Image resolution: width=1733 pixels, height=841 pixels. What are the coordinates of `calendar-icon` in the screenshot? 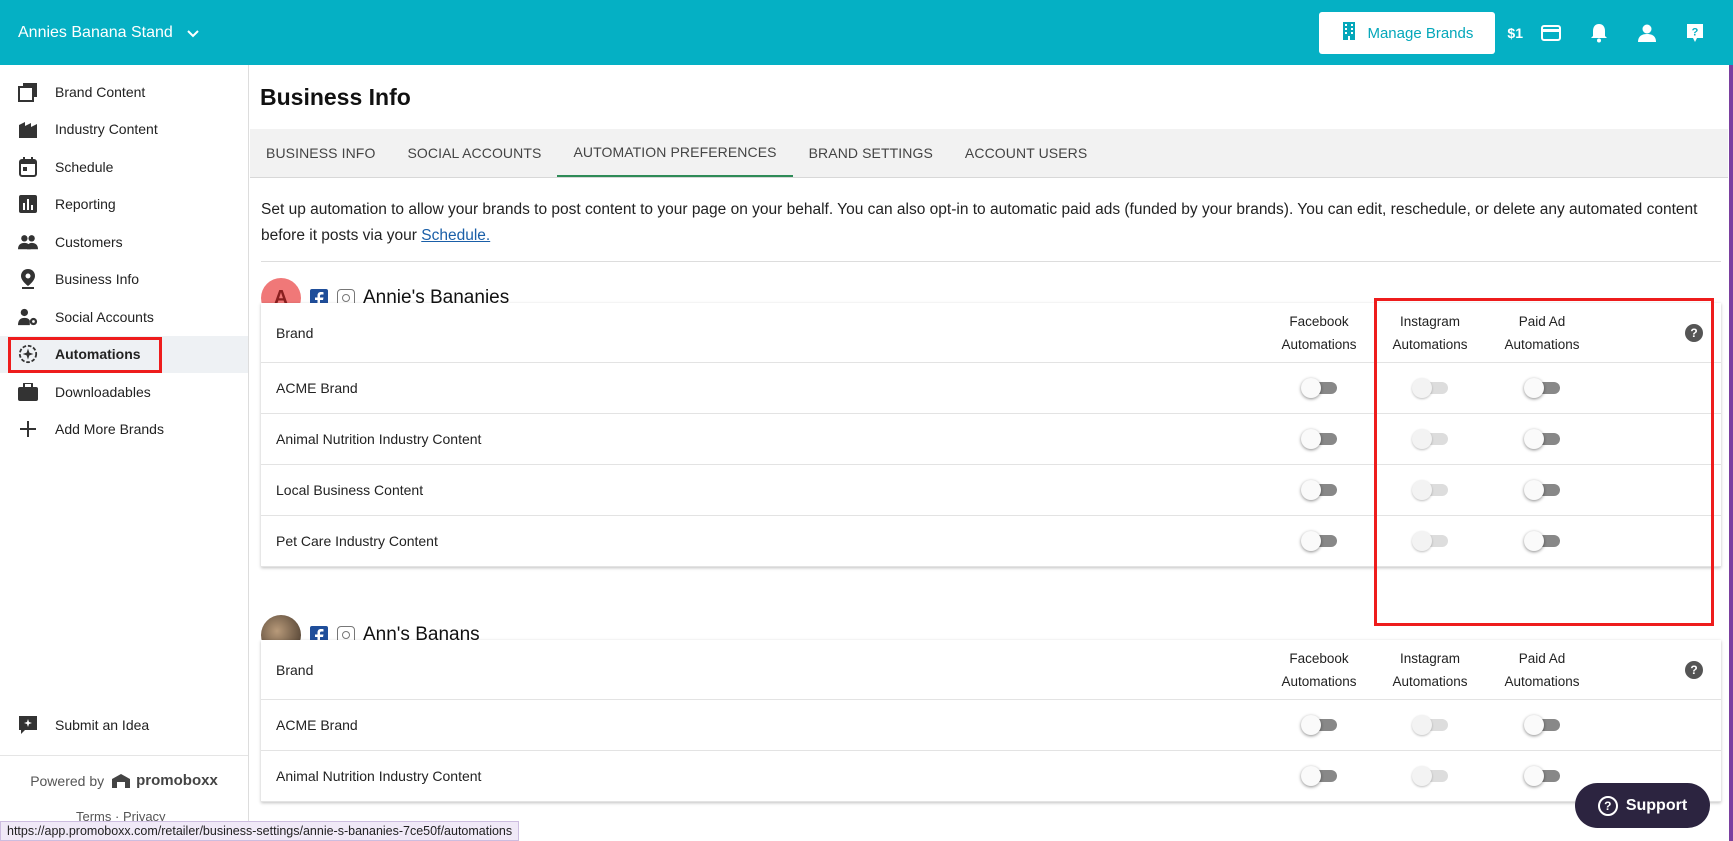 It's located at (28, 166).